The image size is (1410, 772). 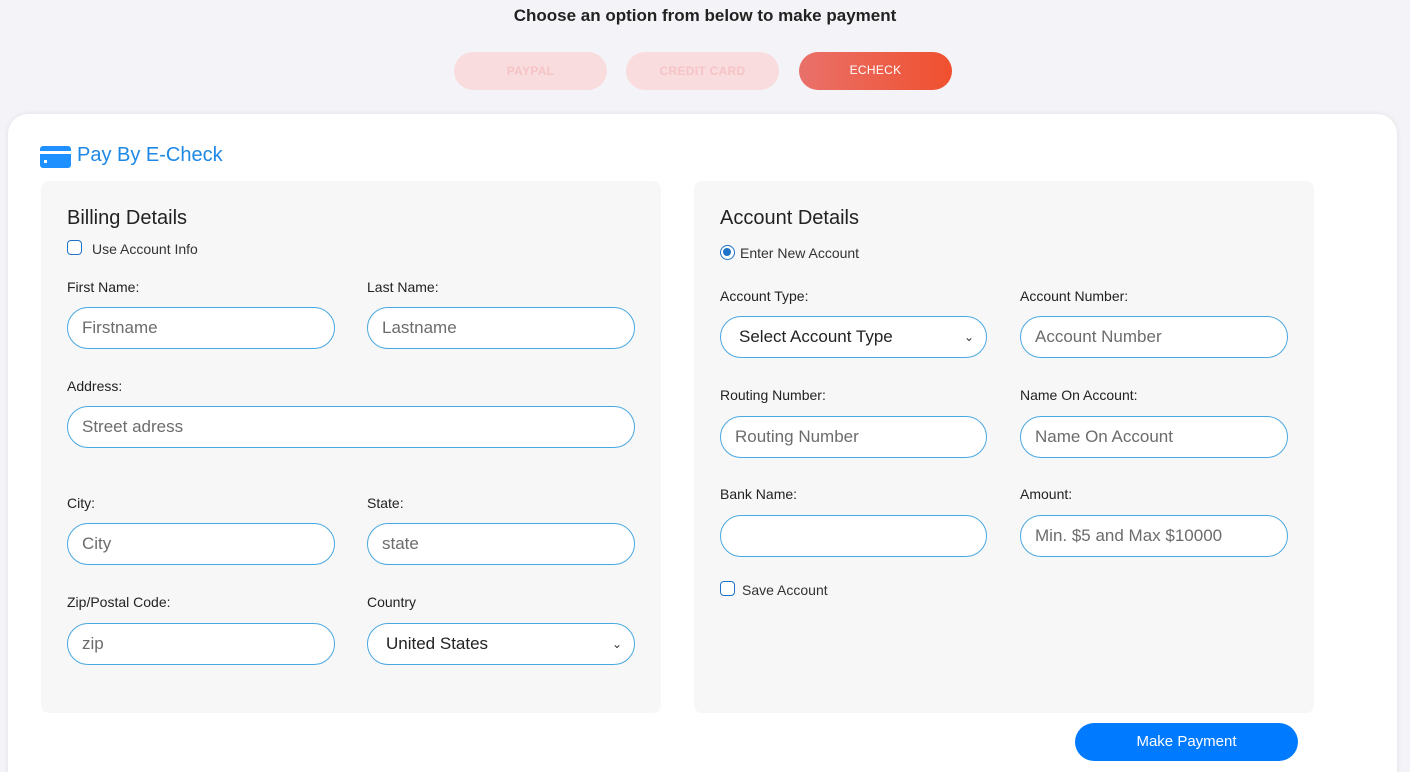 What do you see at coordinates (764, 296) in the screenshot?
I see `account-type-label: Account Type:` at bounding box center [764, 296].